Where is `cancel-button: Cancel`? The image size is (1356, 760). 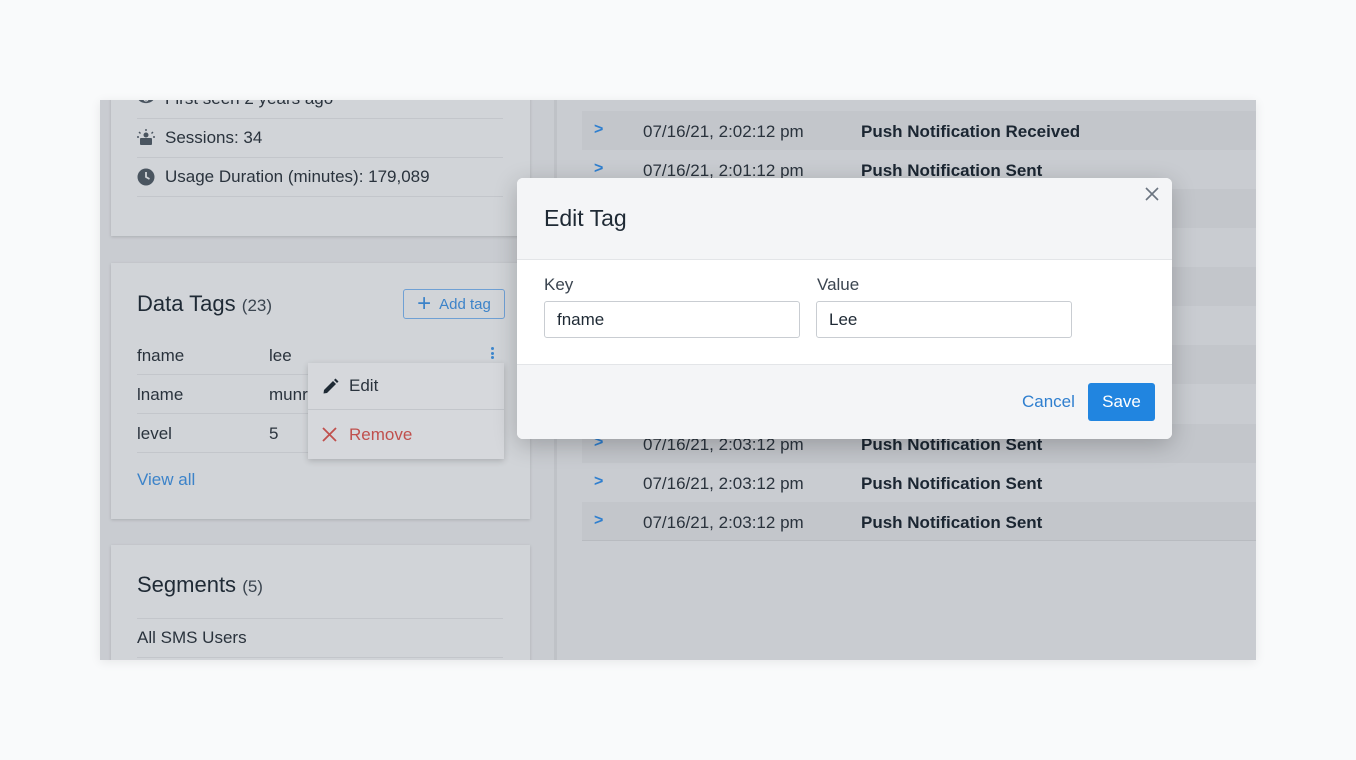 cancel-button: Cancel is located at coordinates (1048, 402).